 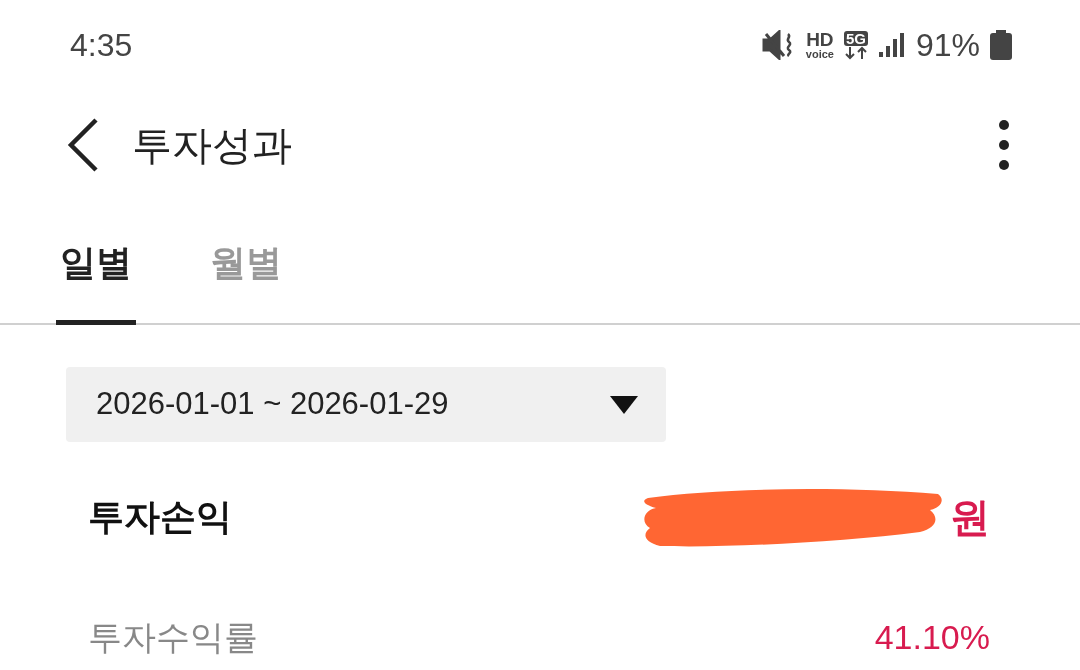 I want to click on battery-icon, so click(x=1001, y=45).